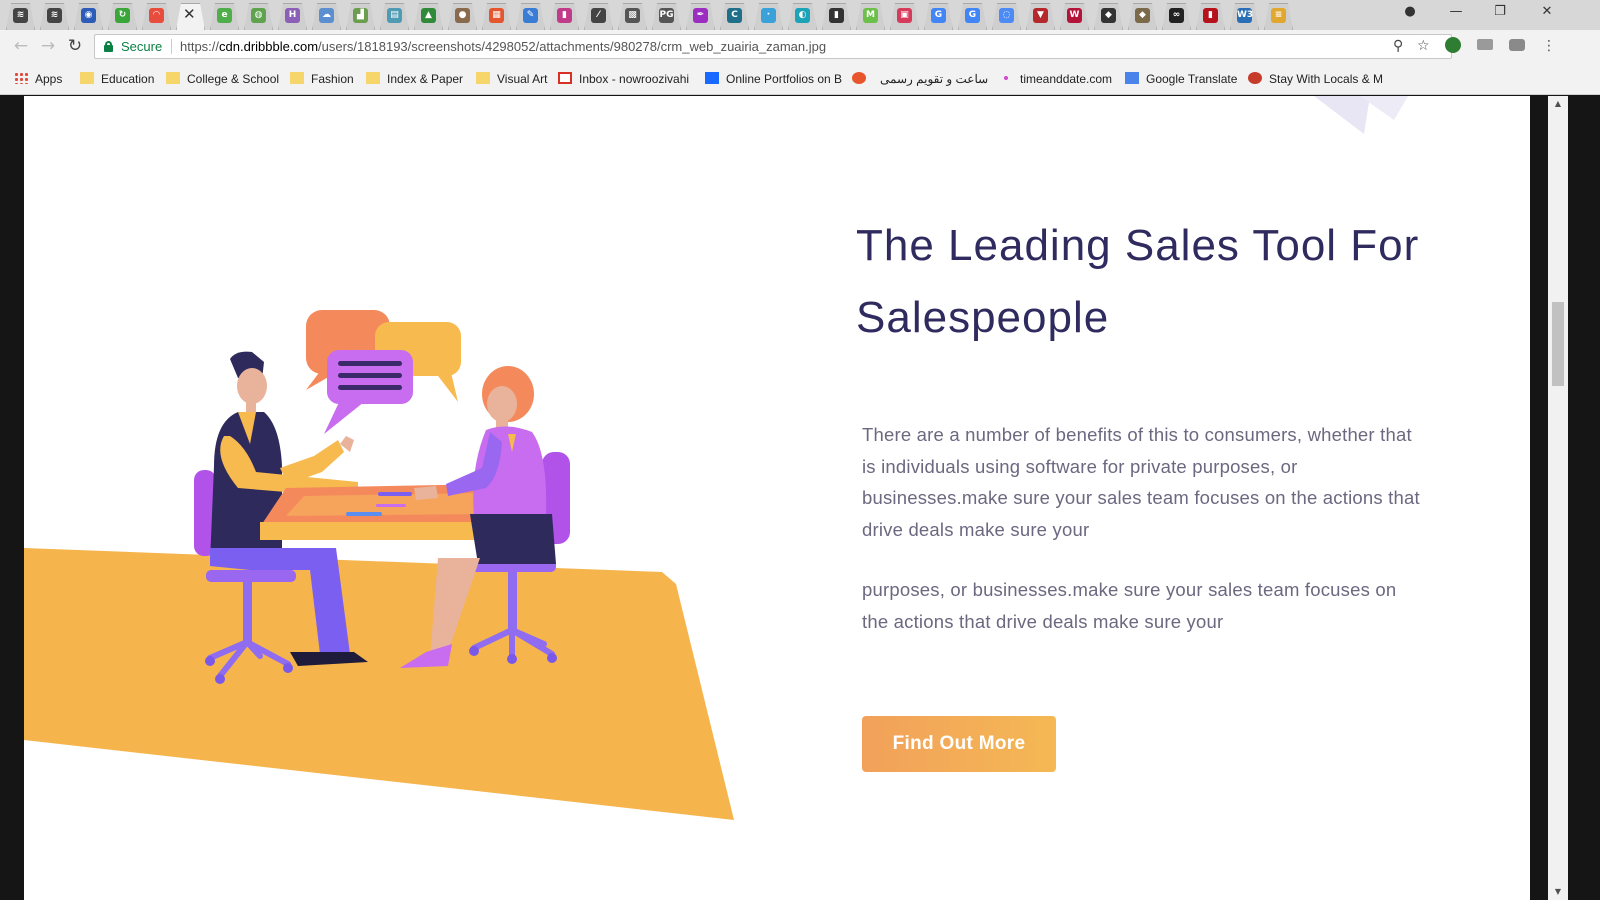 This screenshot has width=1600, height=900. Describe the element at coordinates (1040, 16) in the screenshot. I see `browser-tab: ▼` at that location.